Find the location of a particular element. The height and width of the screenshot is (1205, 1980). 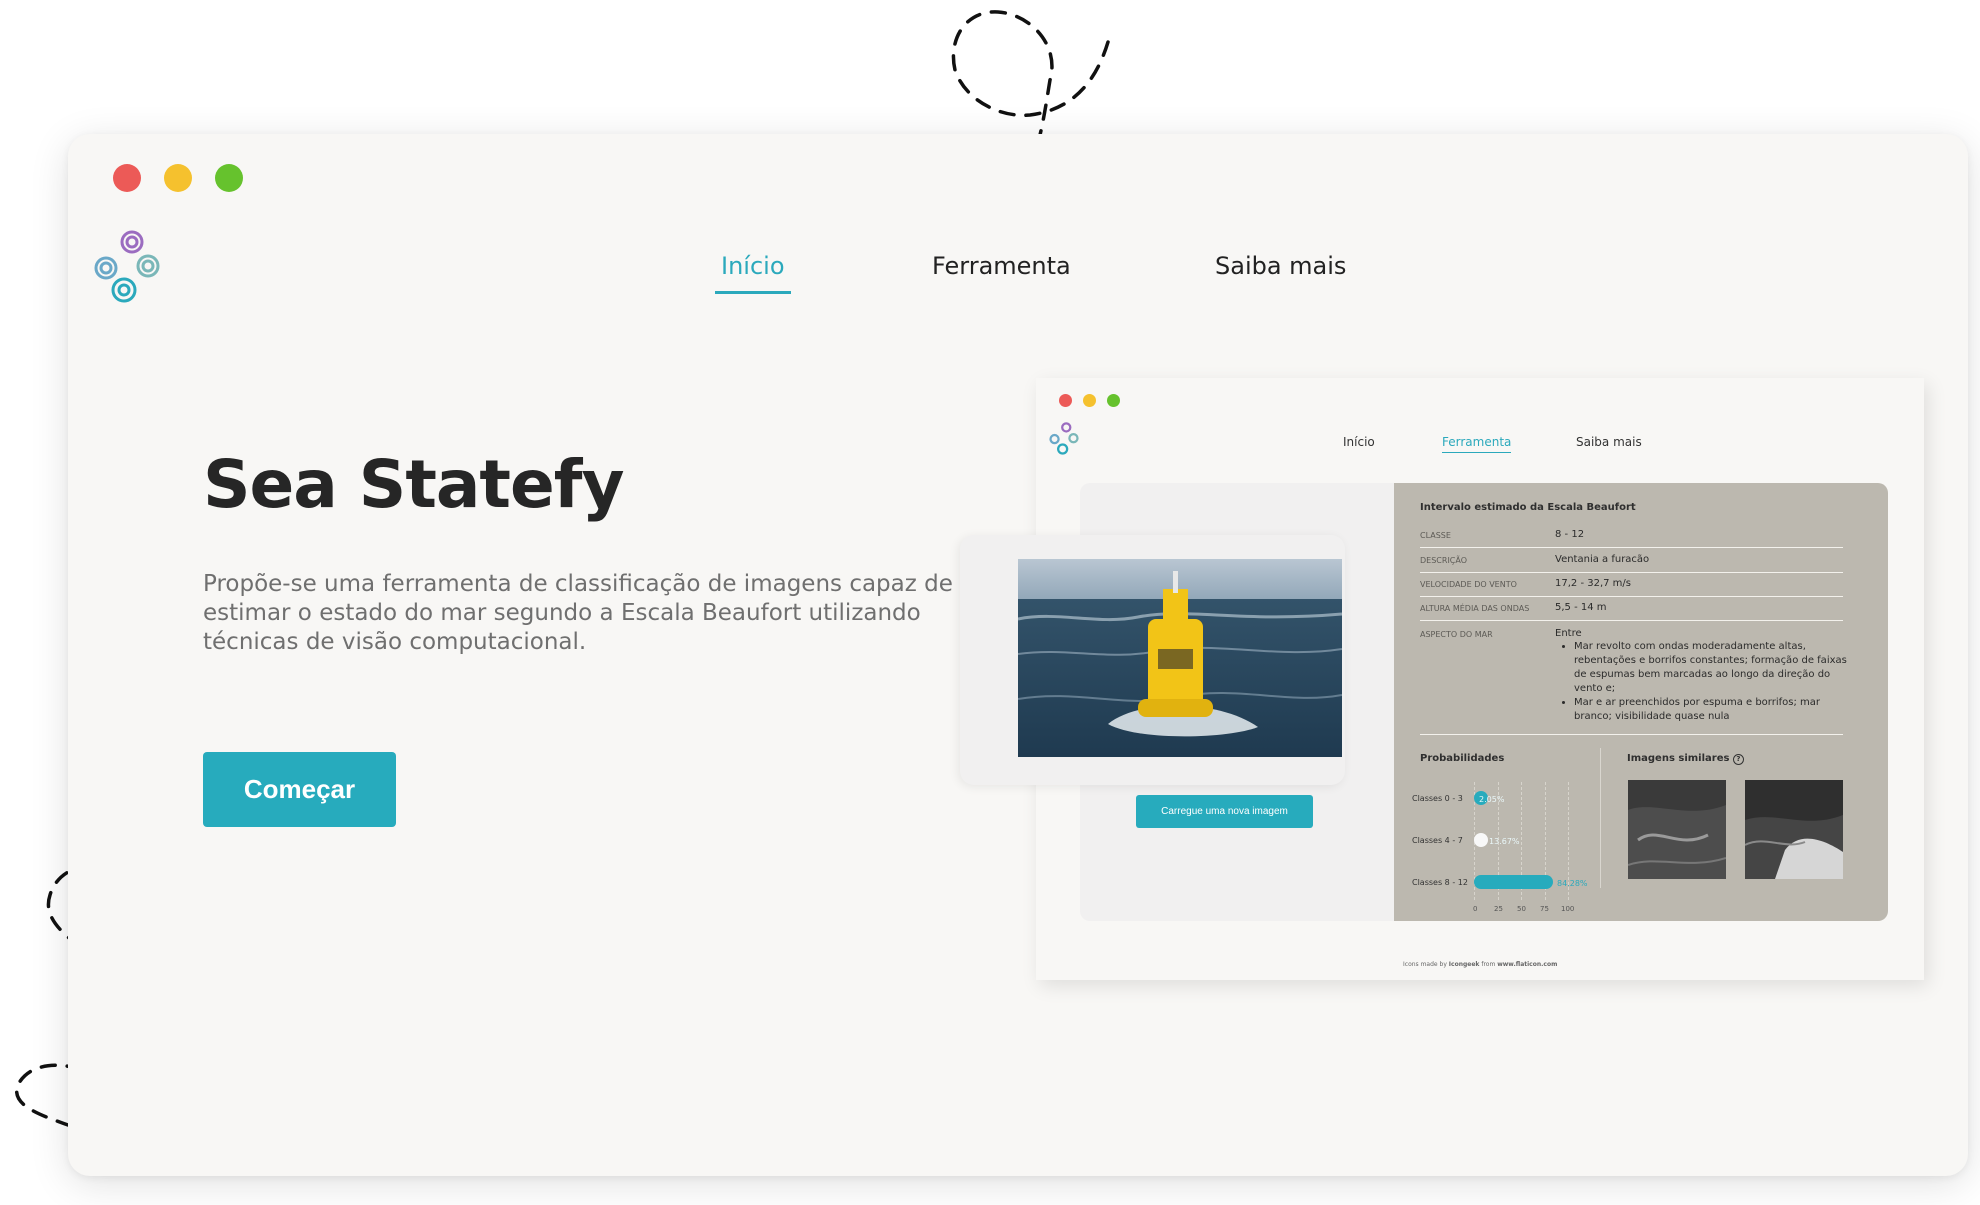

row-label-descricao: DESCRIÇÃO is located at coordinates (1444, 560).